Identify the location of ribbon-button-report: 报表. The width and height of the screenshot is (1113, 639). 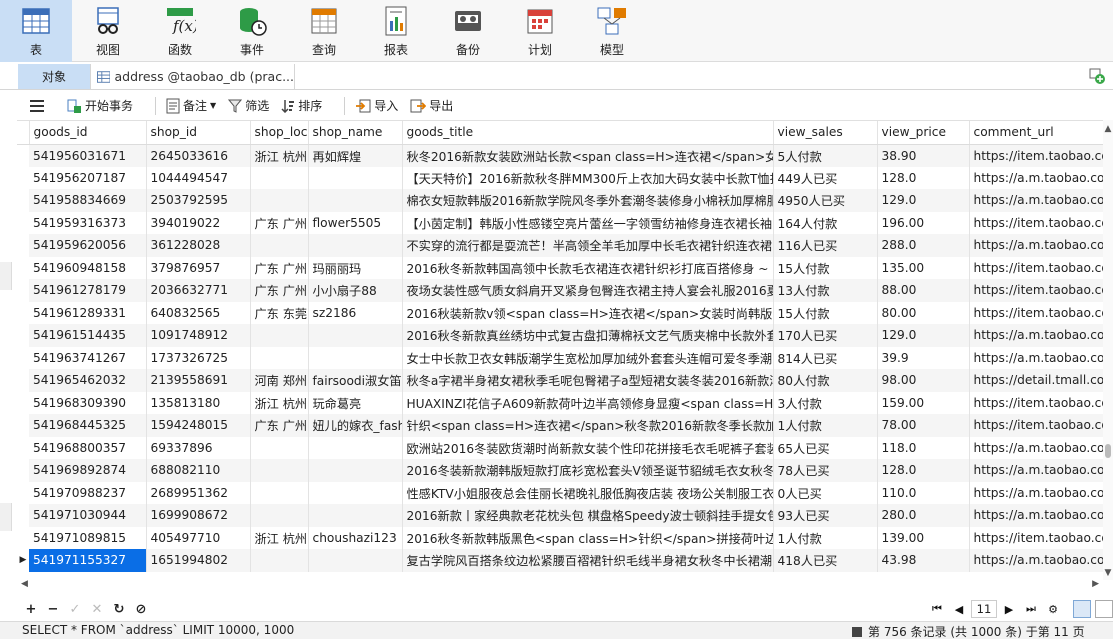
(396, 31).